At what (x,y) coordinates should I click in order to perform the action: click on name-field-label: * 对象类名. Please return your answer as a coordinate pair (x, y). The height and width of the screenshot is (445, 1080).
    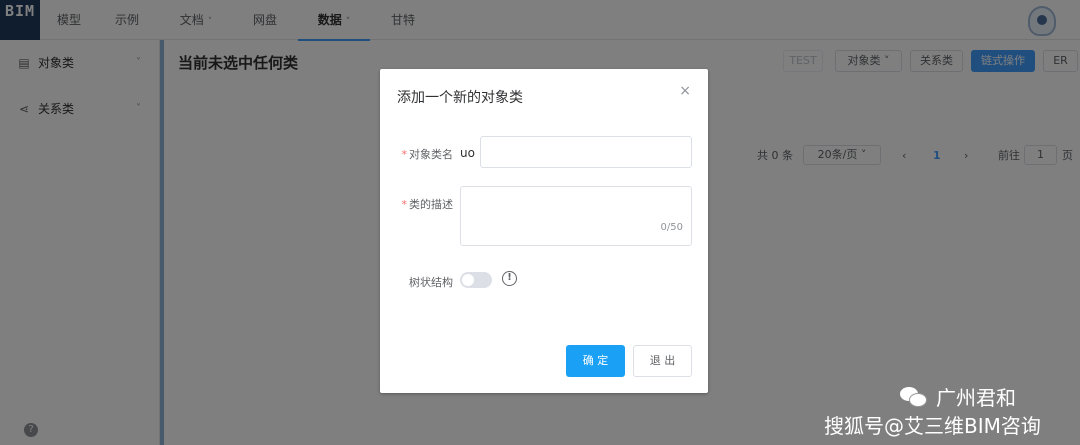
    Looking at the image, I should click on (425, 154).